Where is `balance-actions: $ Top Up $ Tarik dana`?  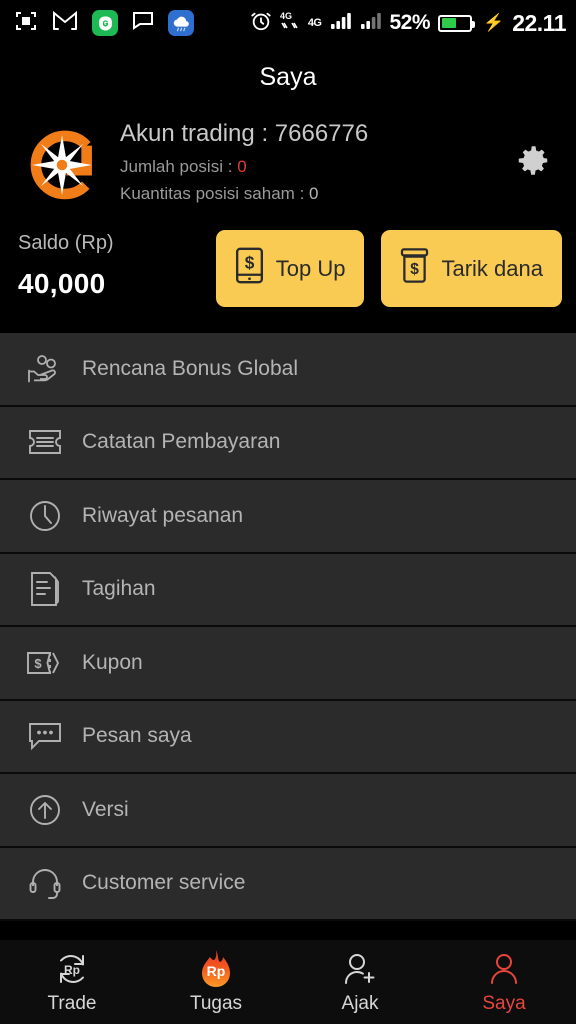
balance-actions: $ Top Up $ Tarik dana is located at coordinates (388, 267).